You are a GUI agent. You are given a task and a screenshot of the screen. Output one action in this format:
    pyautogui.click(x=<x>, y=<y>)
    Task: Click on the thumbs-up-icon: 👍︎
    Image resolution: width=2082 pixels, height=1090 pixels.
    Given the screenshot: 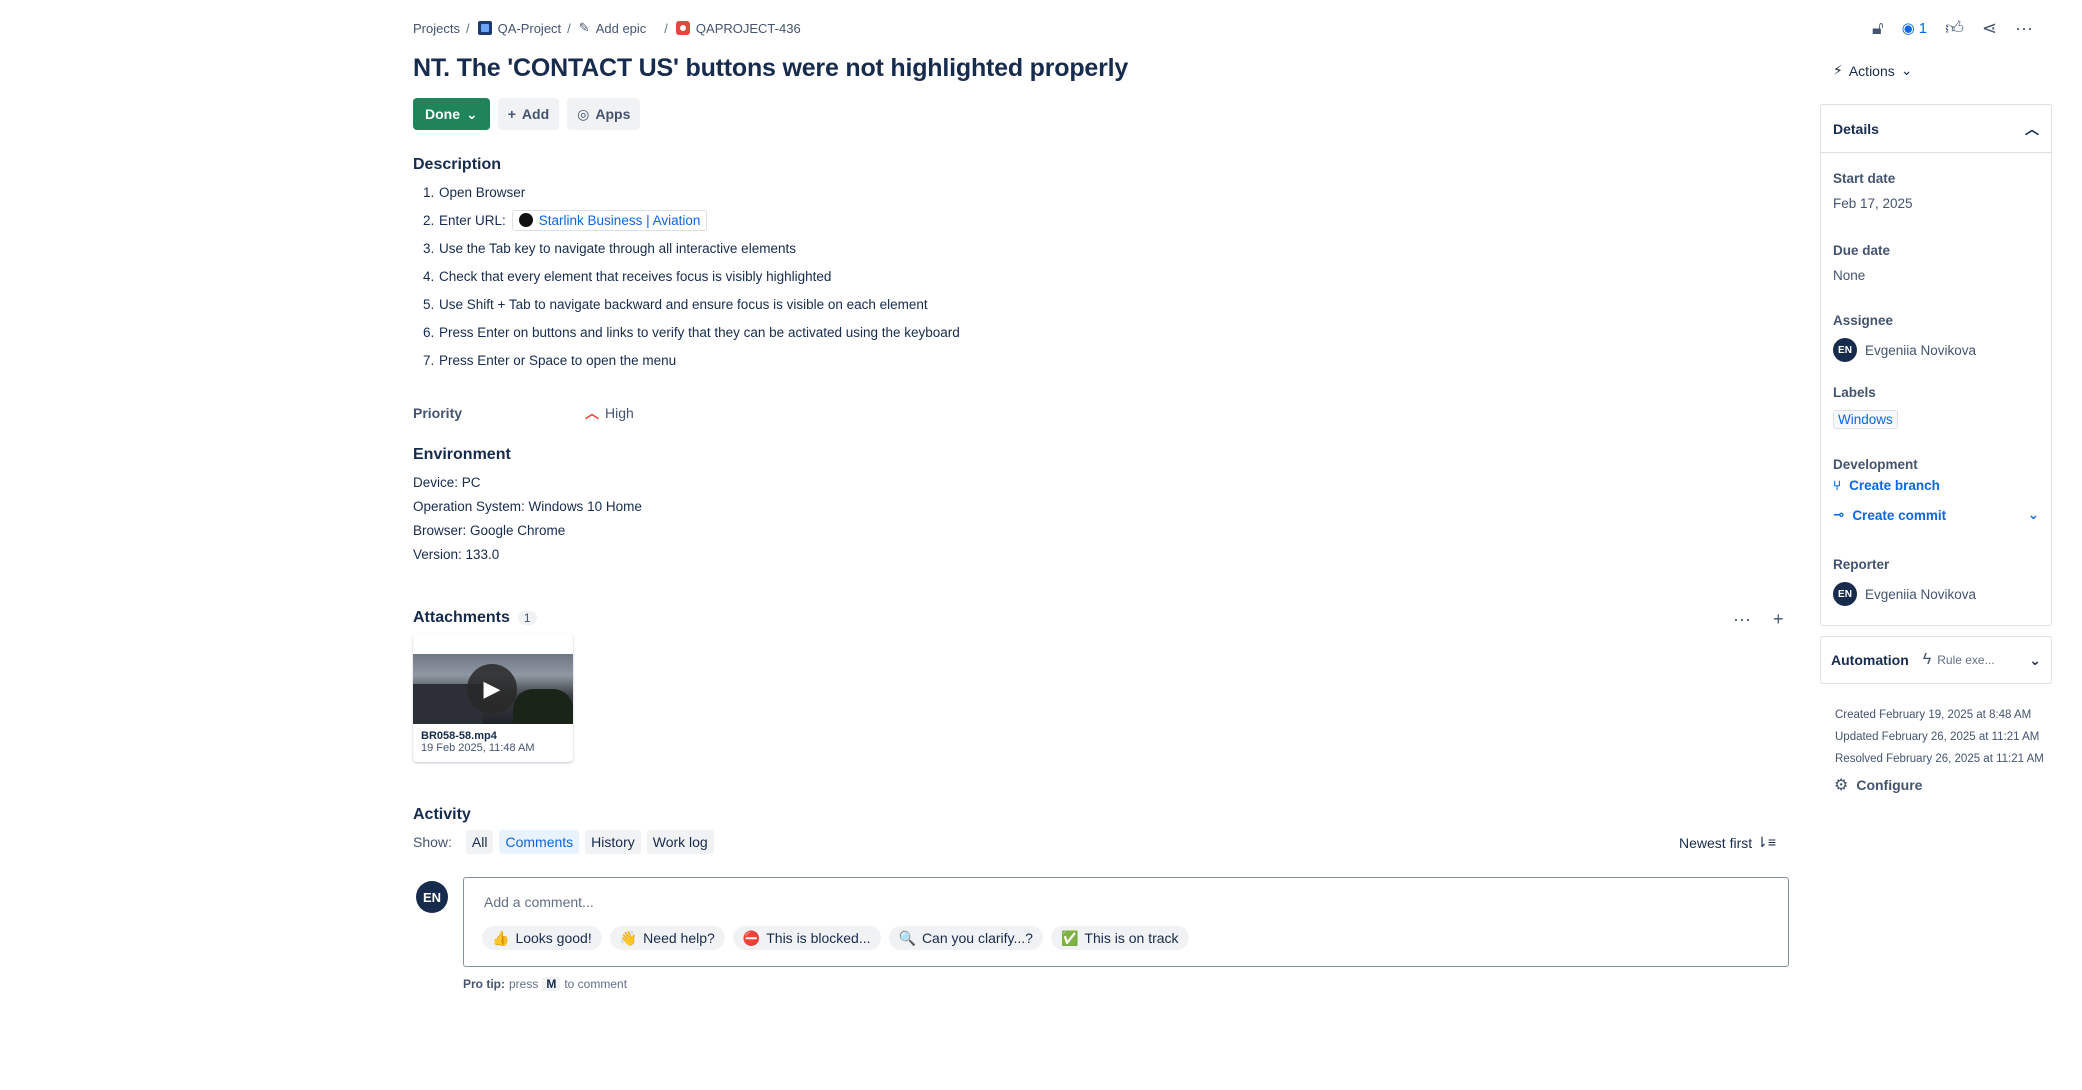 What is the action you would take?
    pyautogui.click(x=1954, y=28)
    